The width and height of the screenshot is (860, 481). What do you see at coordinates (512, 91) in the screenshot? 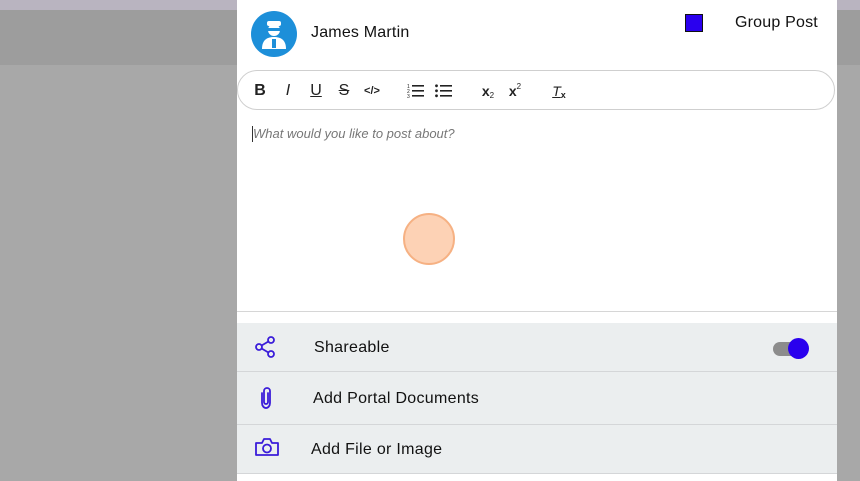
I see `superscript-letter: x` at bounding box center [512, 91].